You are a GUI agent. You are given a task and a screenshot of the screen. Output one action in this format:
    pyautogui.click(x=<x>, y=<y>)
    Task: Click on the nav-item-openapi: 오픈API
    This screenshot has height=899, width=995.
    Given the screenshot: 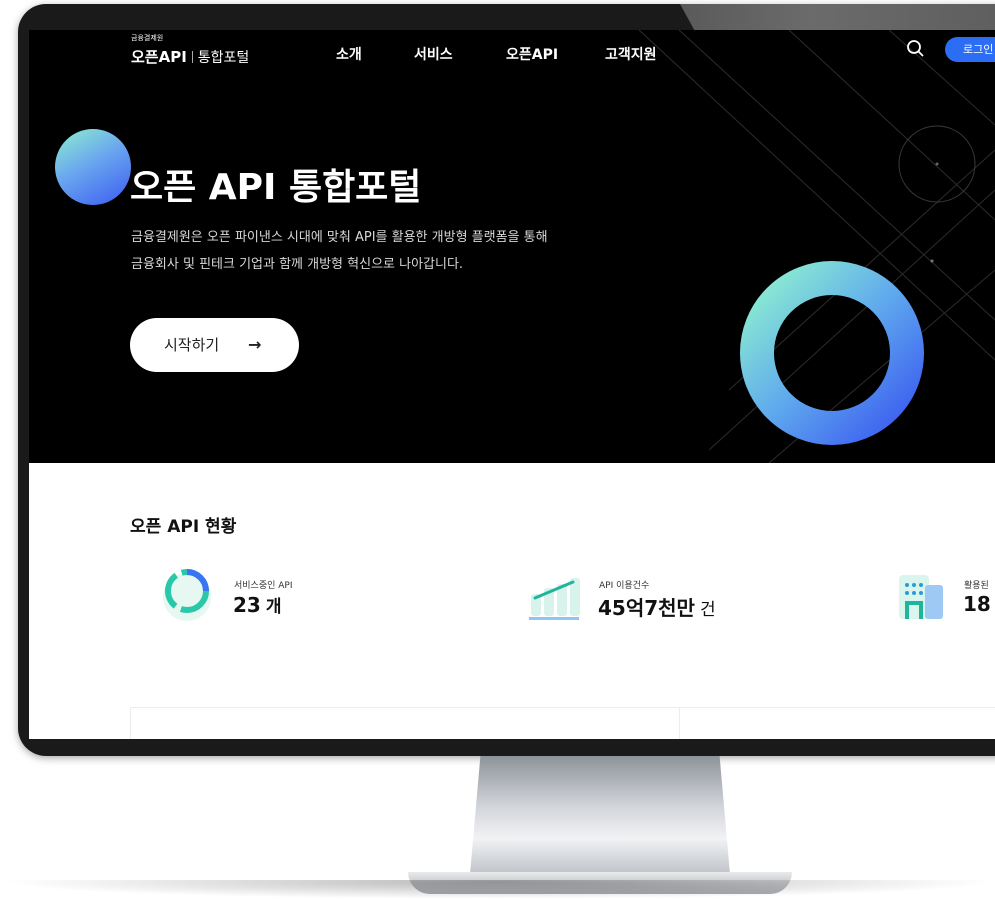 What is the action you would take?
    pyautogui.click(x=532, y=54)
    